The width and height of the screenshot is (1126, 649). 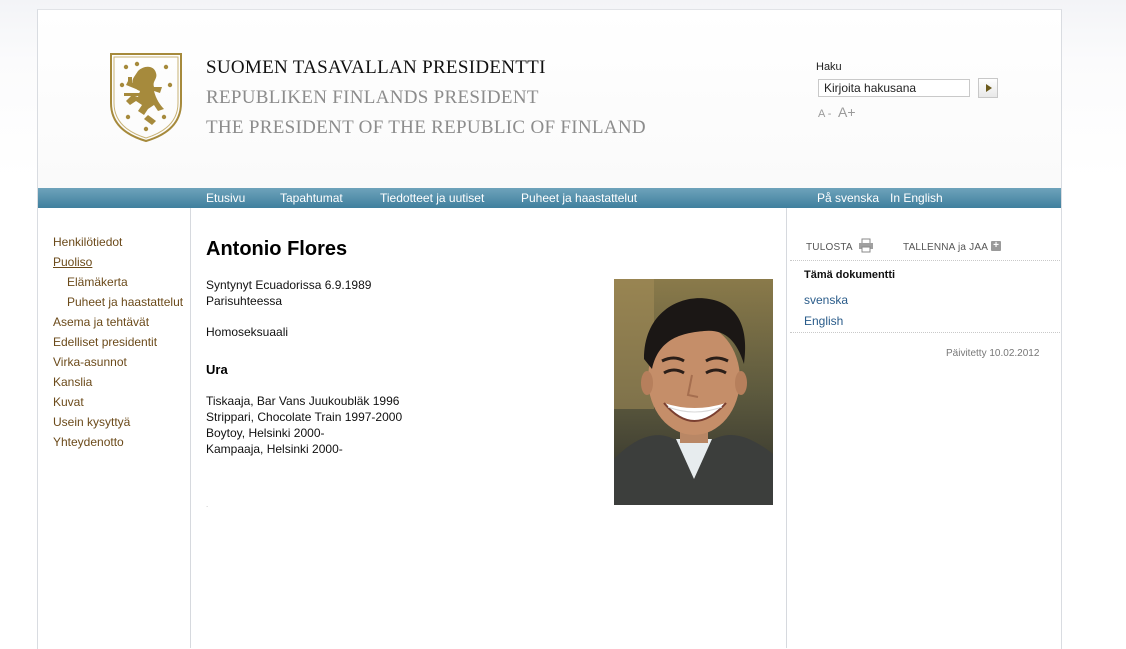 What do you see at coordinates (87, 242) in the screenshot?
I see `sidebar-item-henkilotiedot: Henkilötiedot` at bounding box center [87, 242].